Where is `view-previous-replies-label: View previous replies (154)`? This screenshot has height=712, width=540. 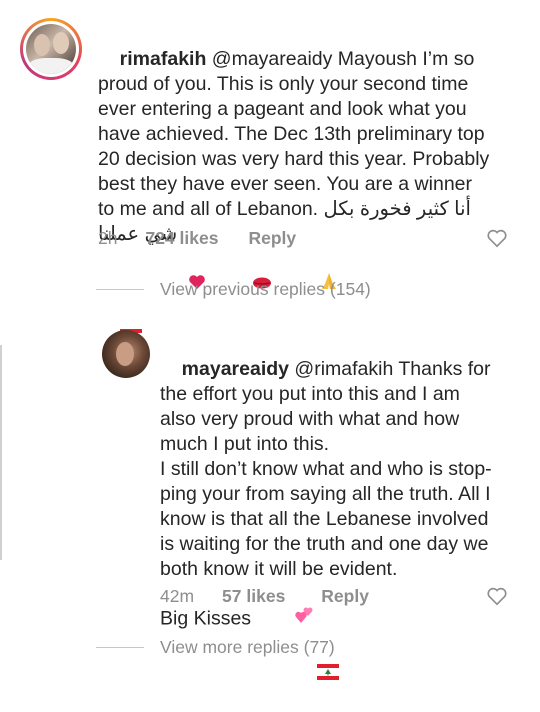
view-previous-replies-label: View previous replies (154) is located at coordinates (265, 289).